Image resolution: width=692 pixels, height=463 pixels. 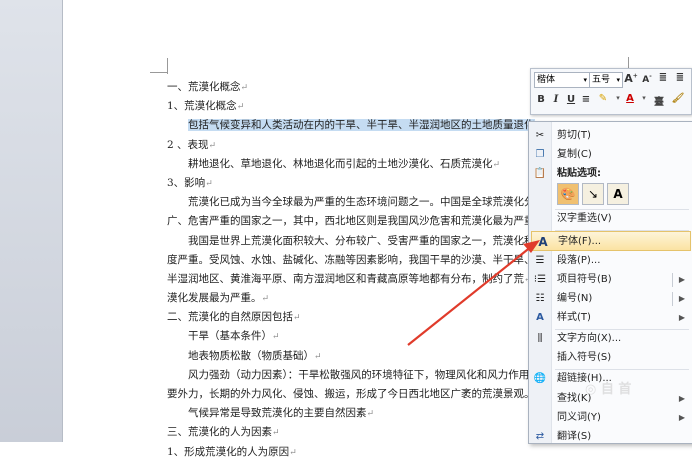 I want to click on watermark: ◎ 自 首, so click(x=608, y=389).